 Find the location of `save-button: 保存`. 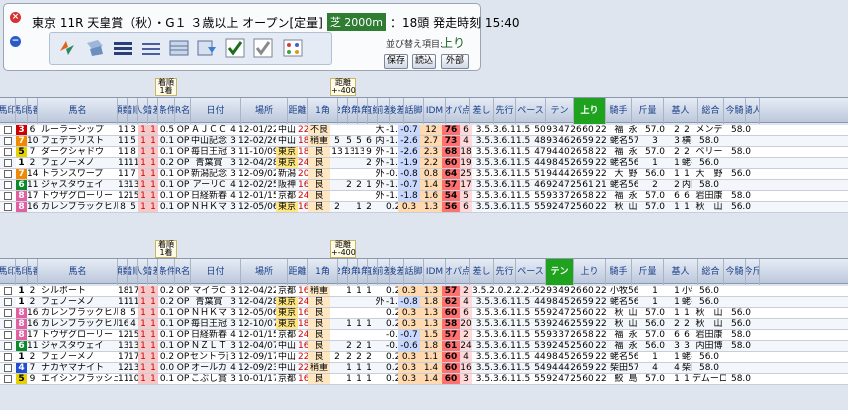

save-button: 保存 is located at coordinates (396, 61).